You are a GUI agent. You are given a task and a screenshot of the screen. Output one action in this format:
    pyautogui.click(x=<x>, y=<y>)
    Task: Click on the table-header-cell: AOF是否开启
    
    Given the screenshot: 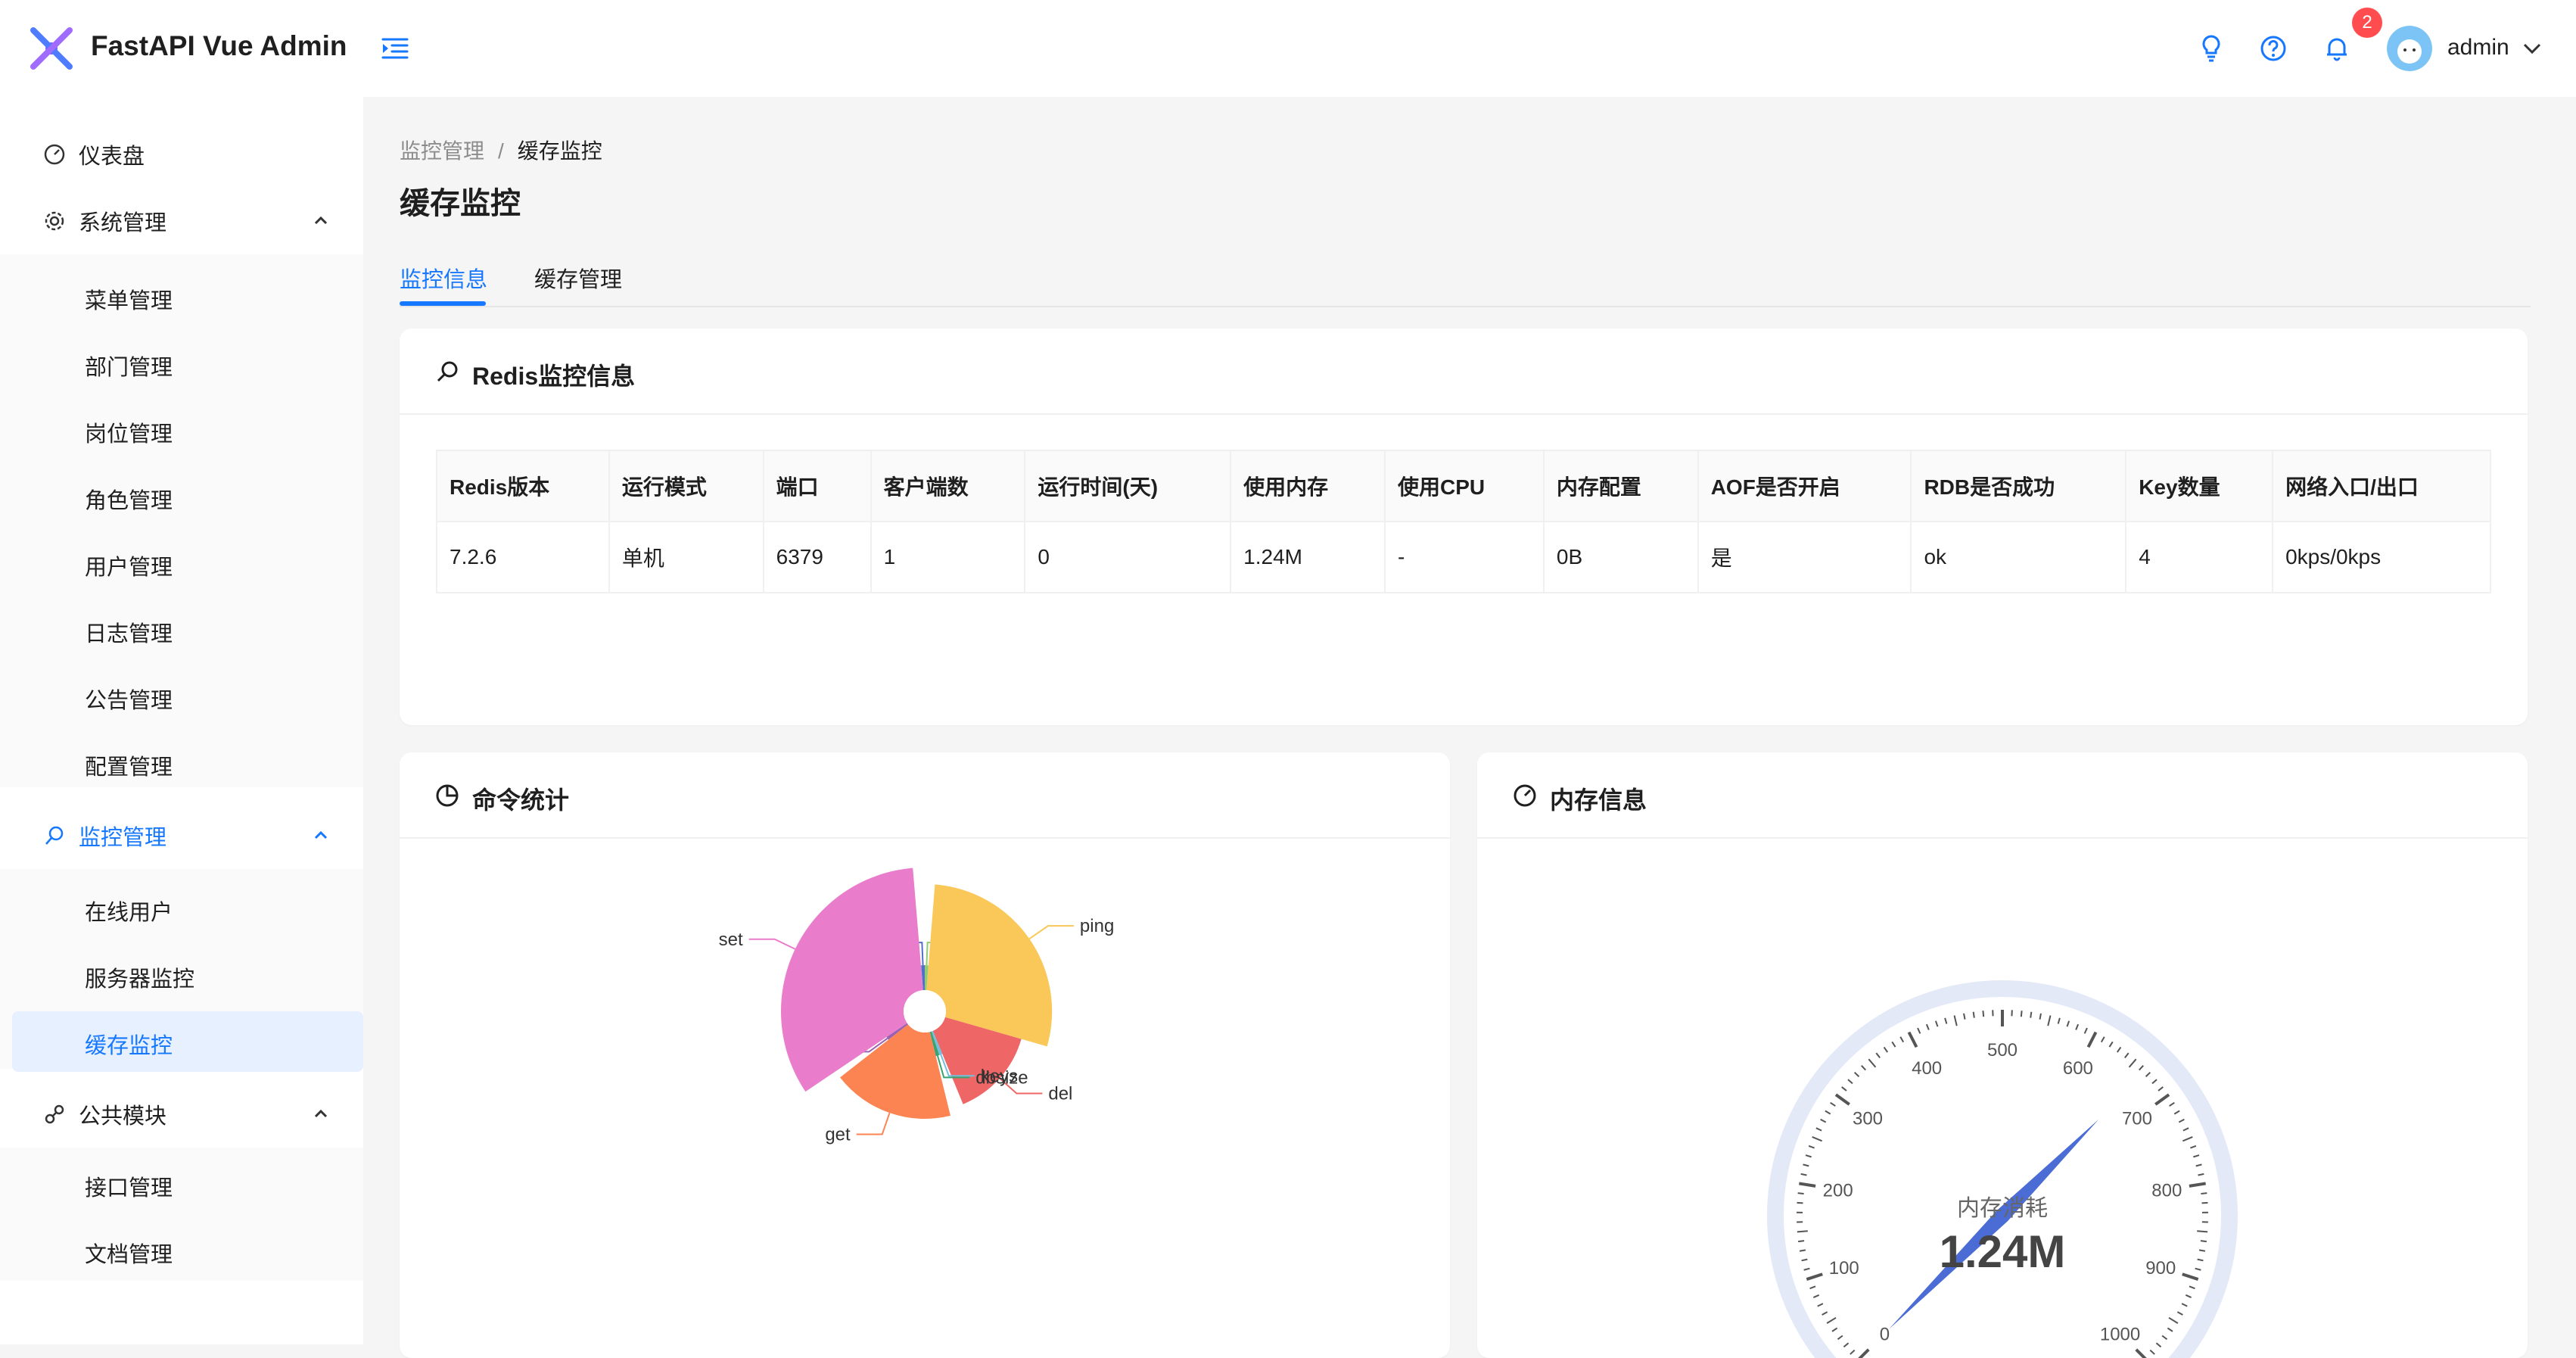 What is the action you would take?
    pyautogui.click(x=1805, y=486)
    